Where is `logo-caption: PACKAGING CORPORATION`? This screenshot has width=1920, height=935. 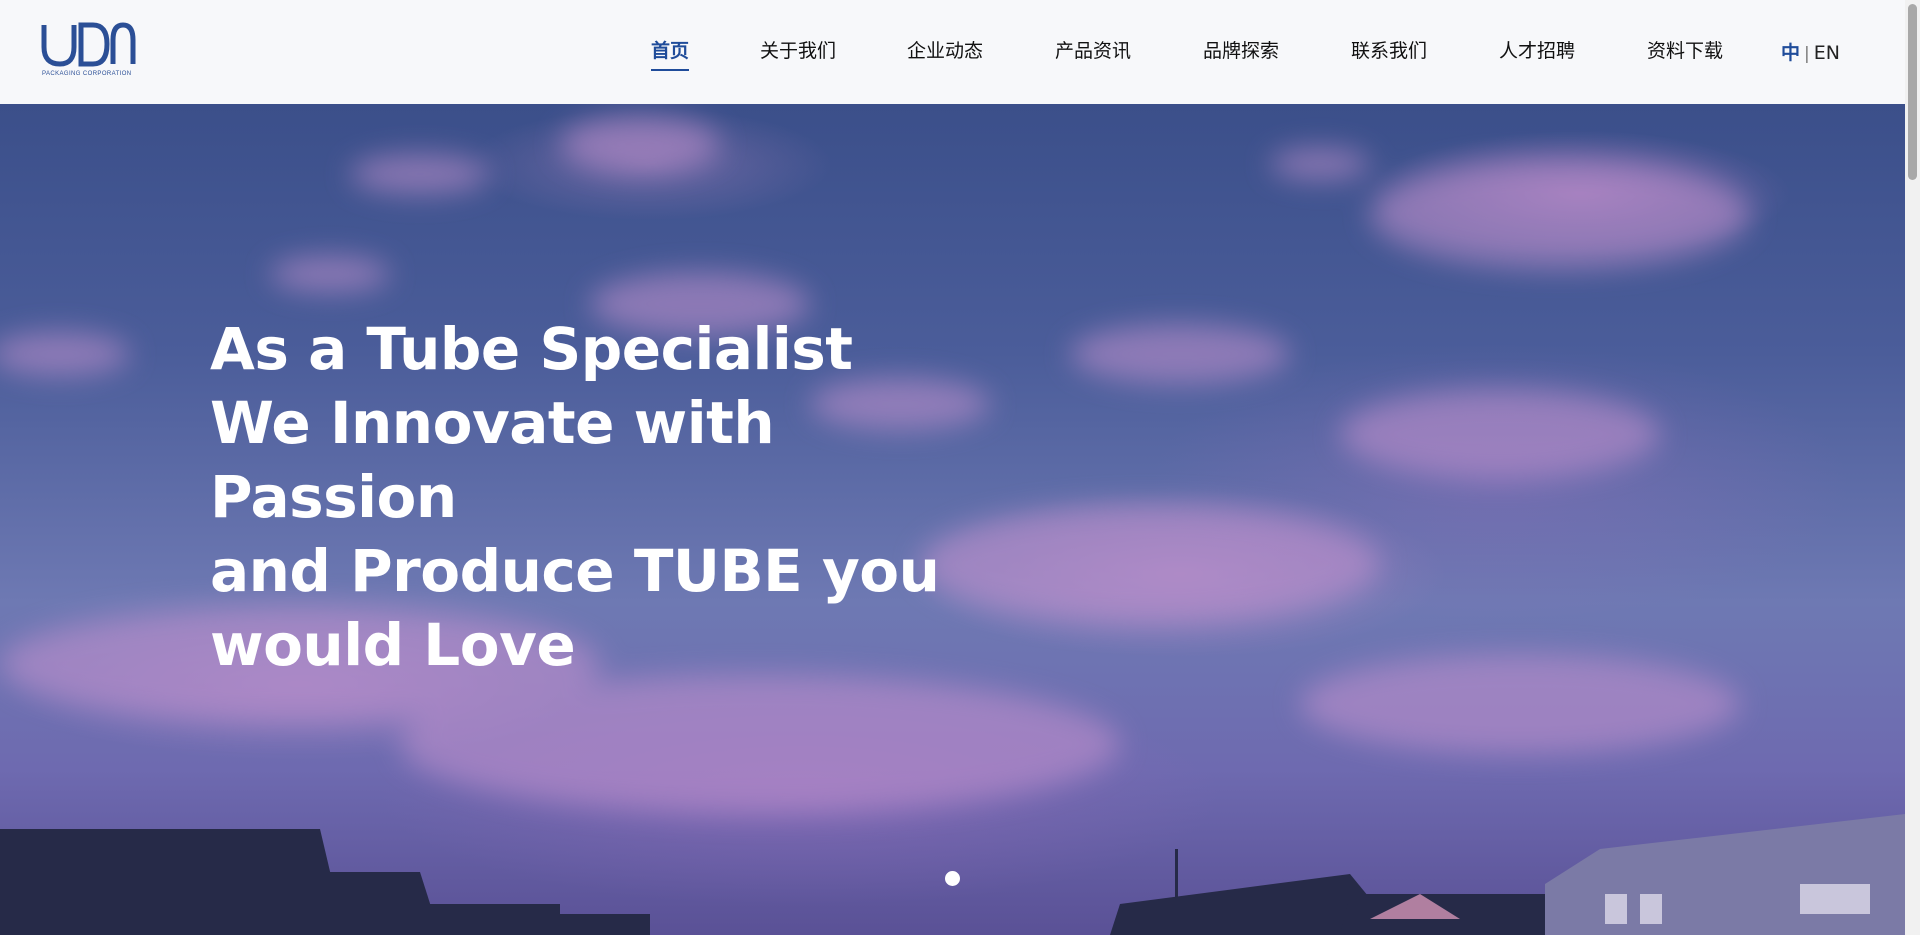
logo-caption: PACKAGING CORPORATION is located at coordinates (87, 74).